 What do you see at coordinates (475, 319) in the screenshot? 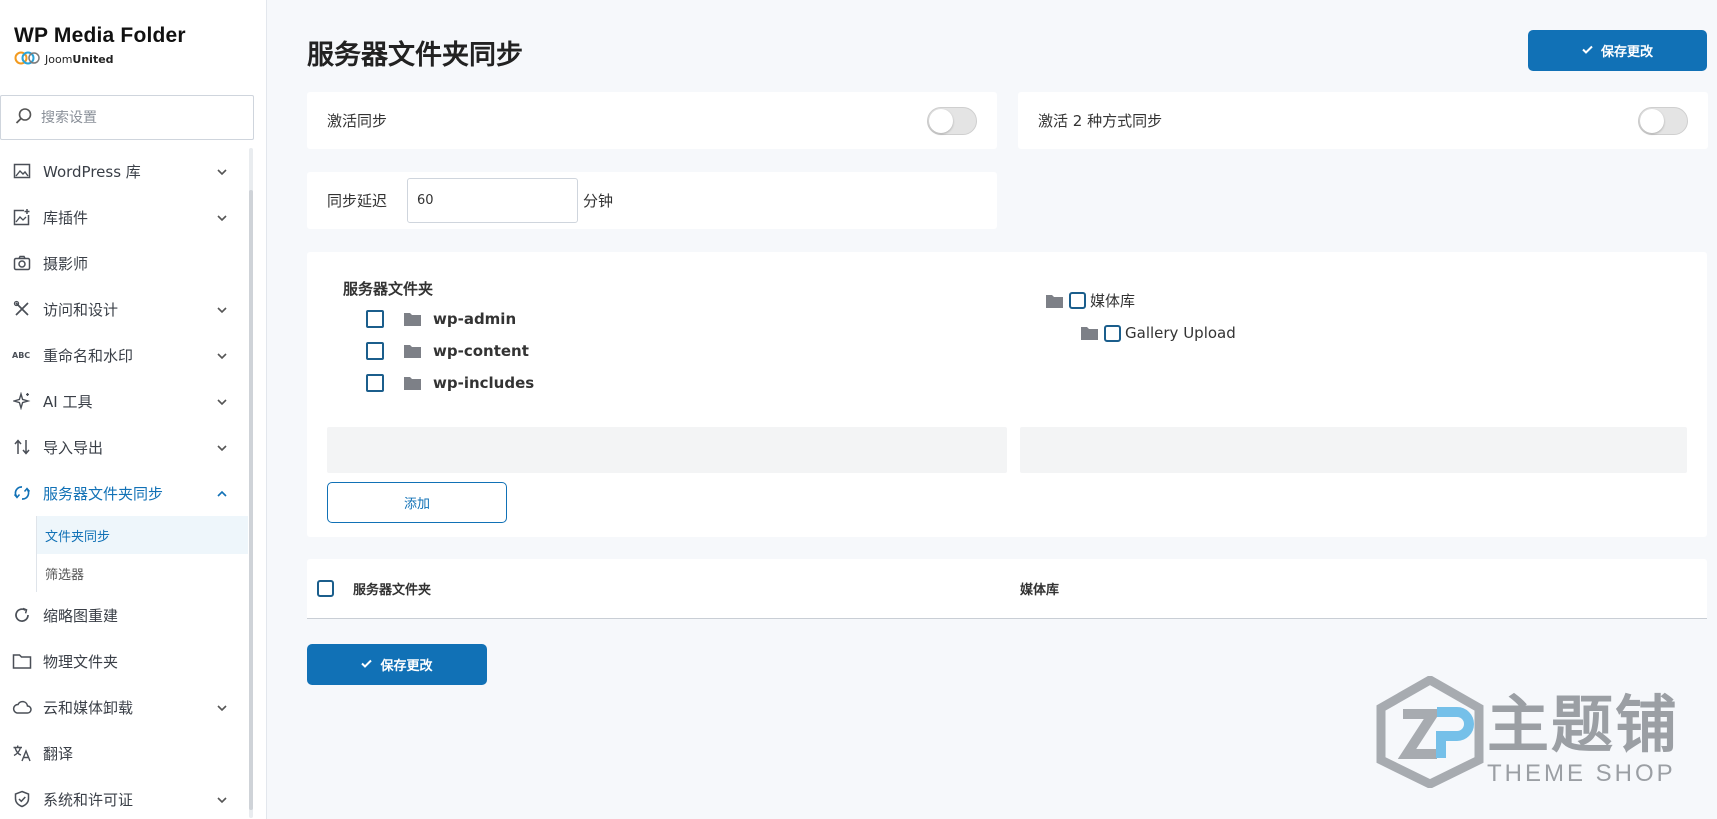
I see `server-folder-name: wp-admin` at bounding box center [475, 319].